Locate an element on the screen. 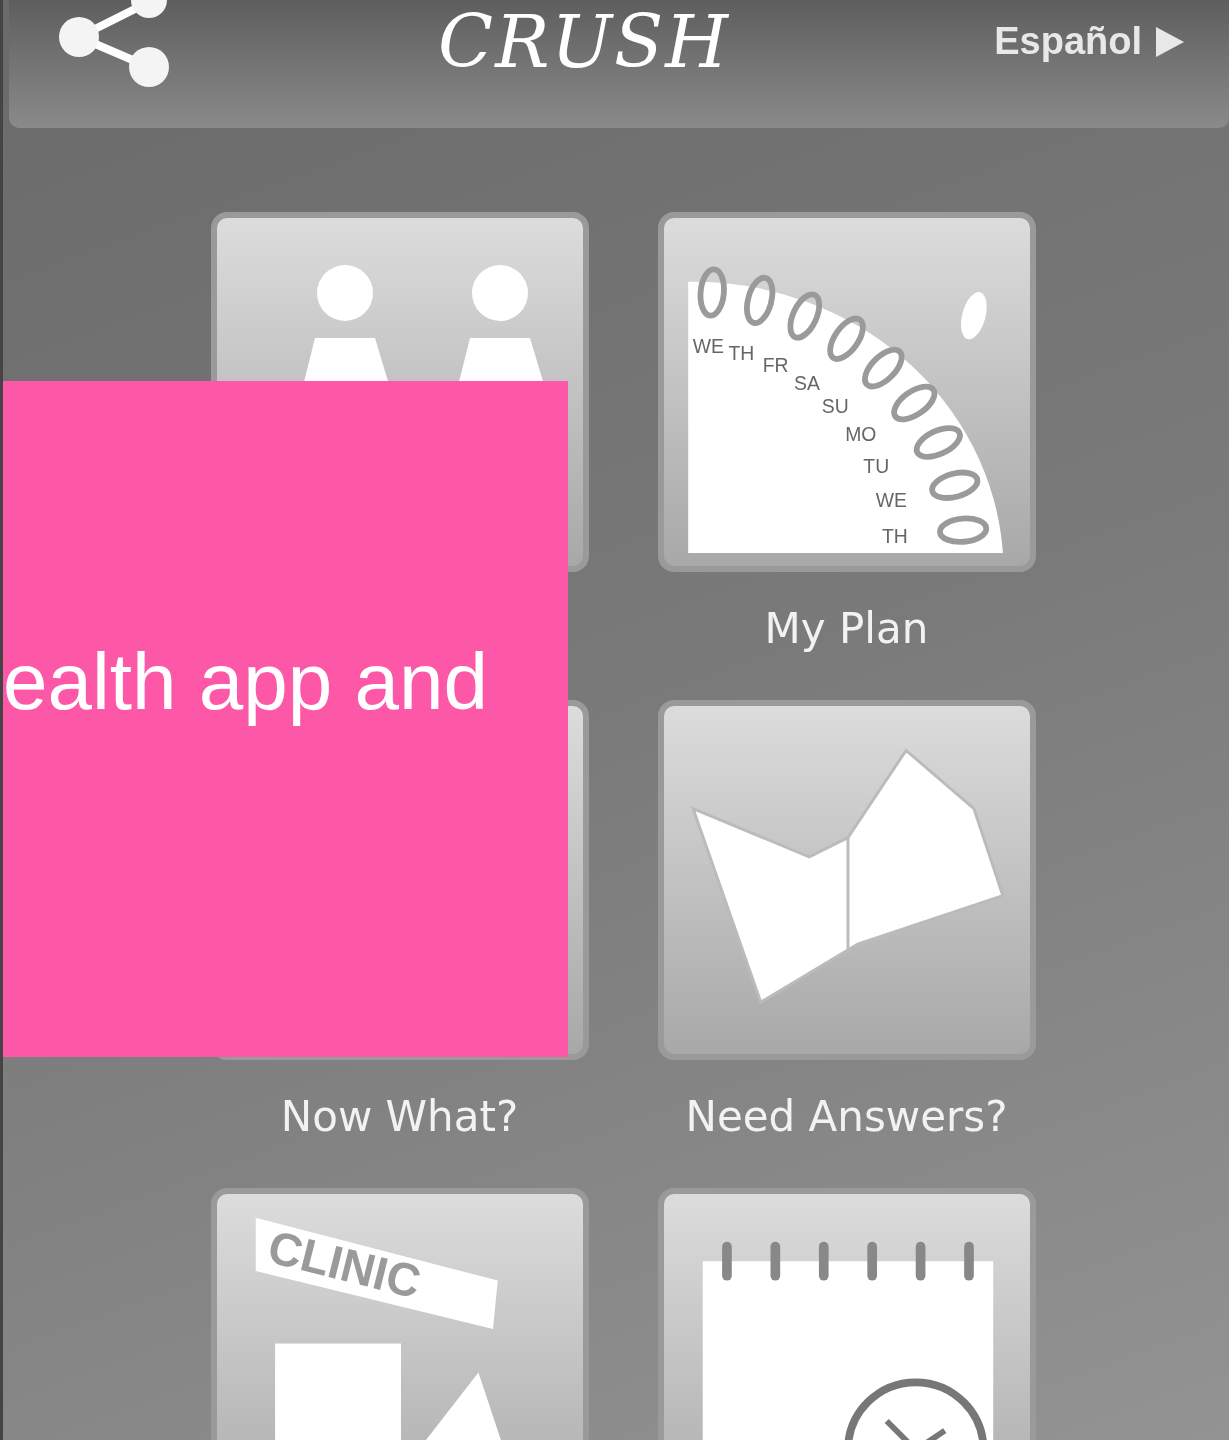  day-label: FR is located at coordinates (775, 364).